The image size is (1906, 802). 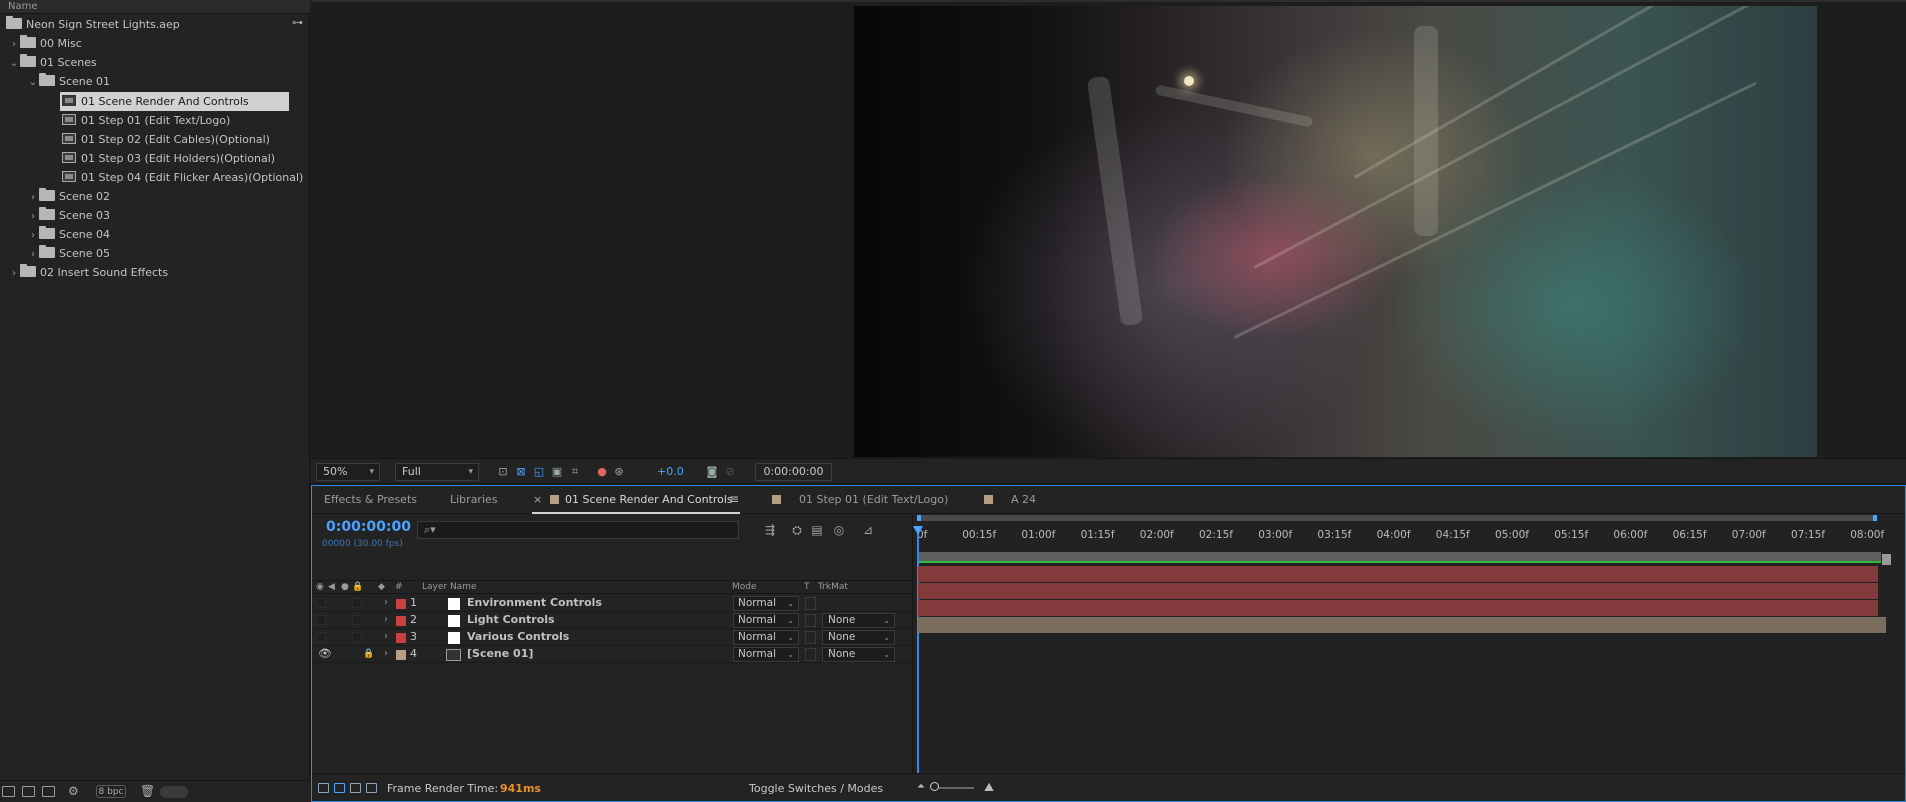 What do you see at coordinates (807, 587) in the screenshot?
I see `t-column: T` at bounding box center [807, 587].